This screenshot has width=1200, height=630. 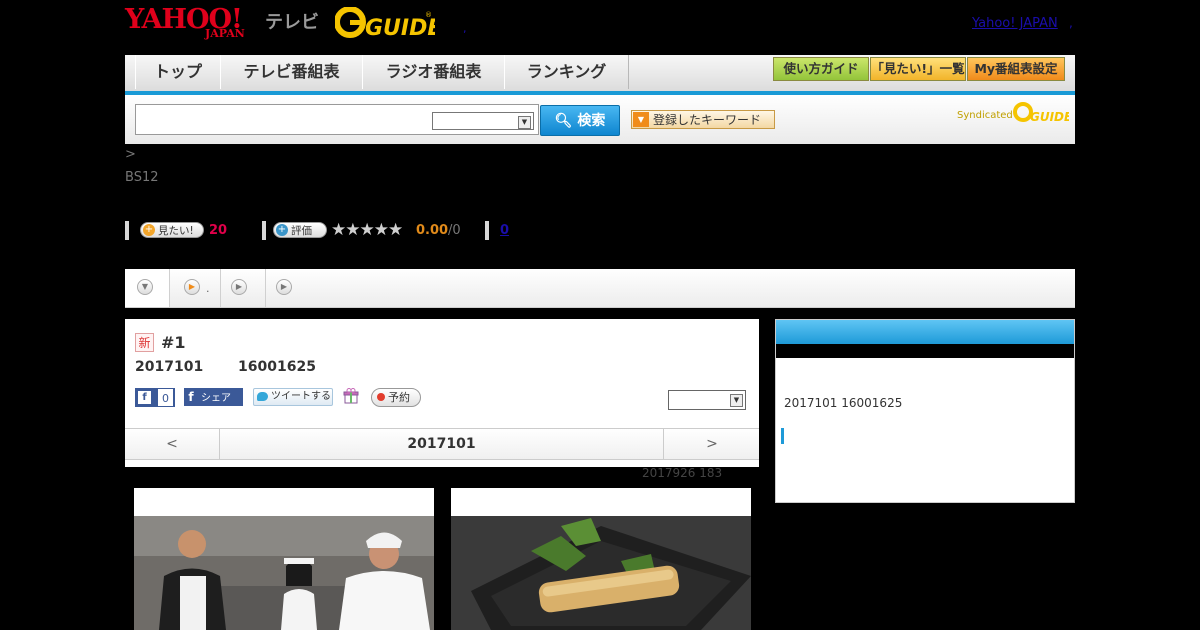 I want to click on nav-ranking: ランキング, so click(x=566, y=72).